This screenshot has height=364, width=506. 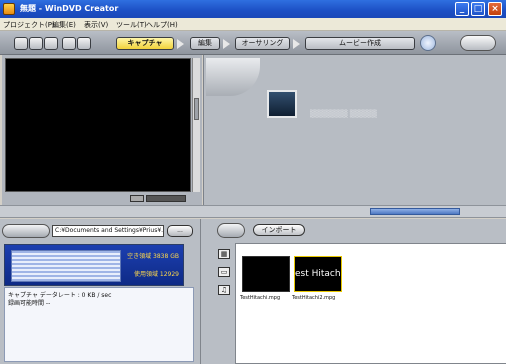 I want to click on media-file-name: TestHitachi2.mpg, so click(x=314, y=298).